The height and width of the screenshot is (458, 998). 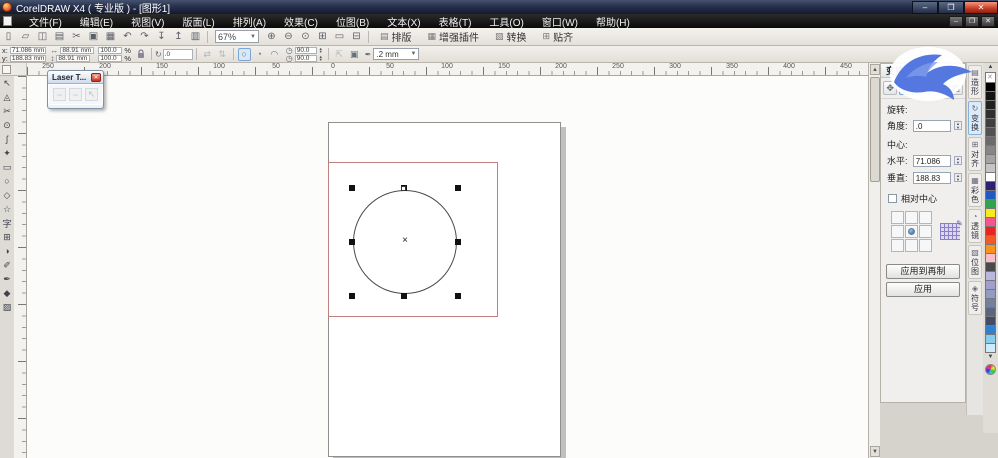 I want to click on menu-item: 窗口(W), so click(x=560, y=21).